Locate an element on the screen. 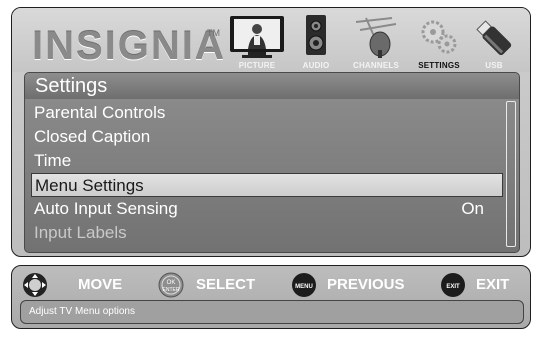  hint-select: OK ENTER SELECT is located at coordinates (223, 285).